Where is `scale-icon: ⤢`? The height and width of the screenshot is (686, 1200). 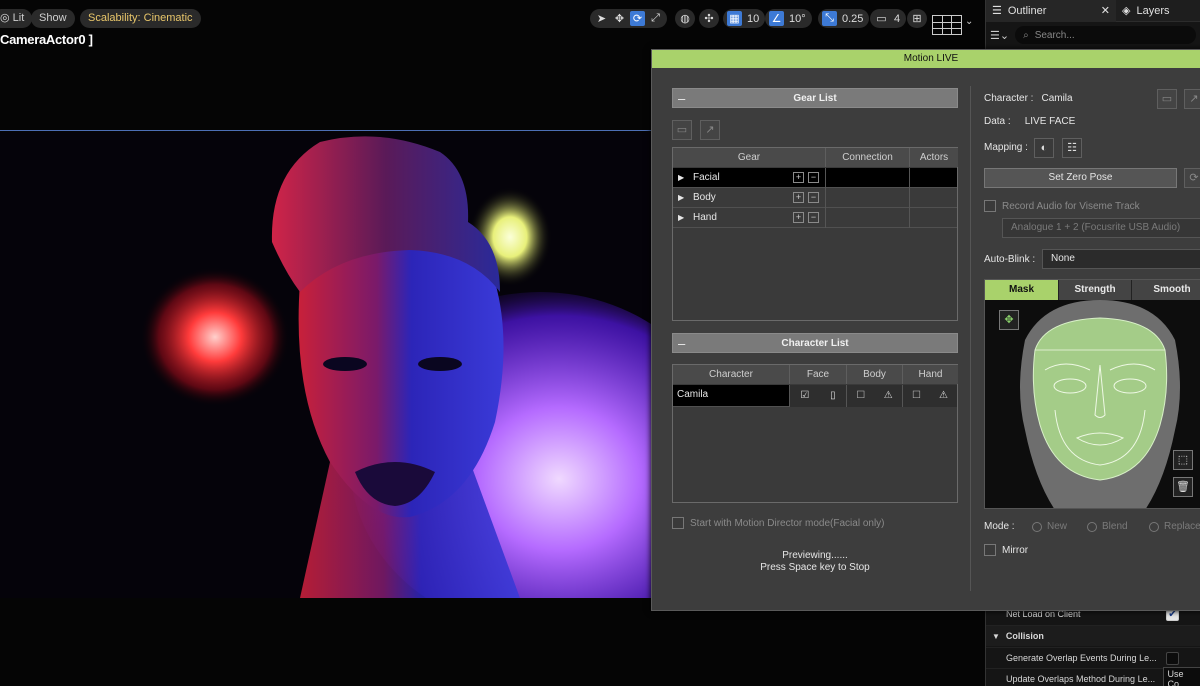
scale-icon: ⤢ is located at coordinates (655, 18).